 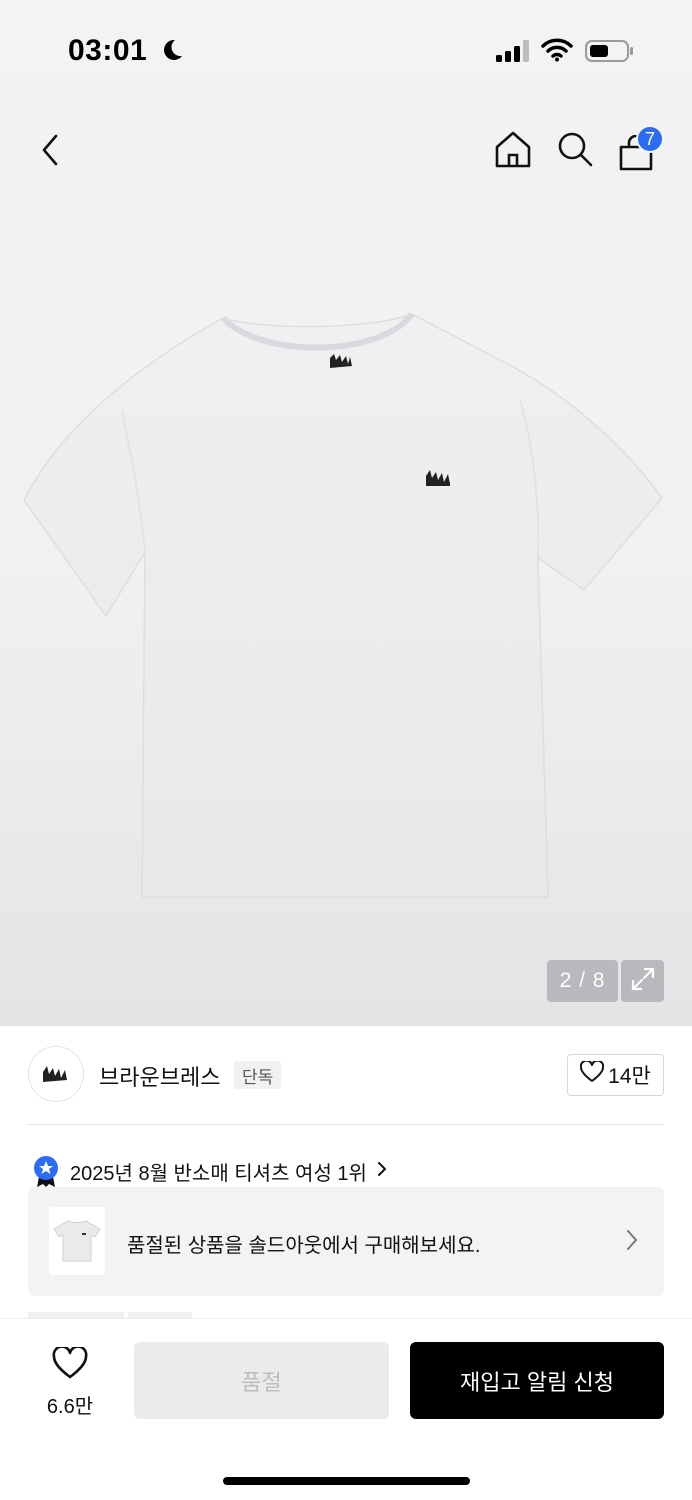 What do you see at coordinates (346, 1075) in the screenshot?
I see `brand-row: 브라운브레스 단독 14만` at bounding box center [346, 1075].